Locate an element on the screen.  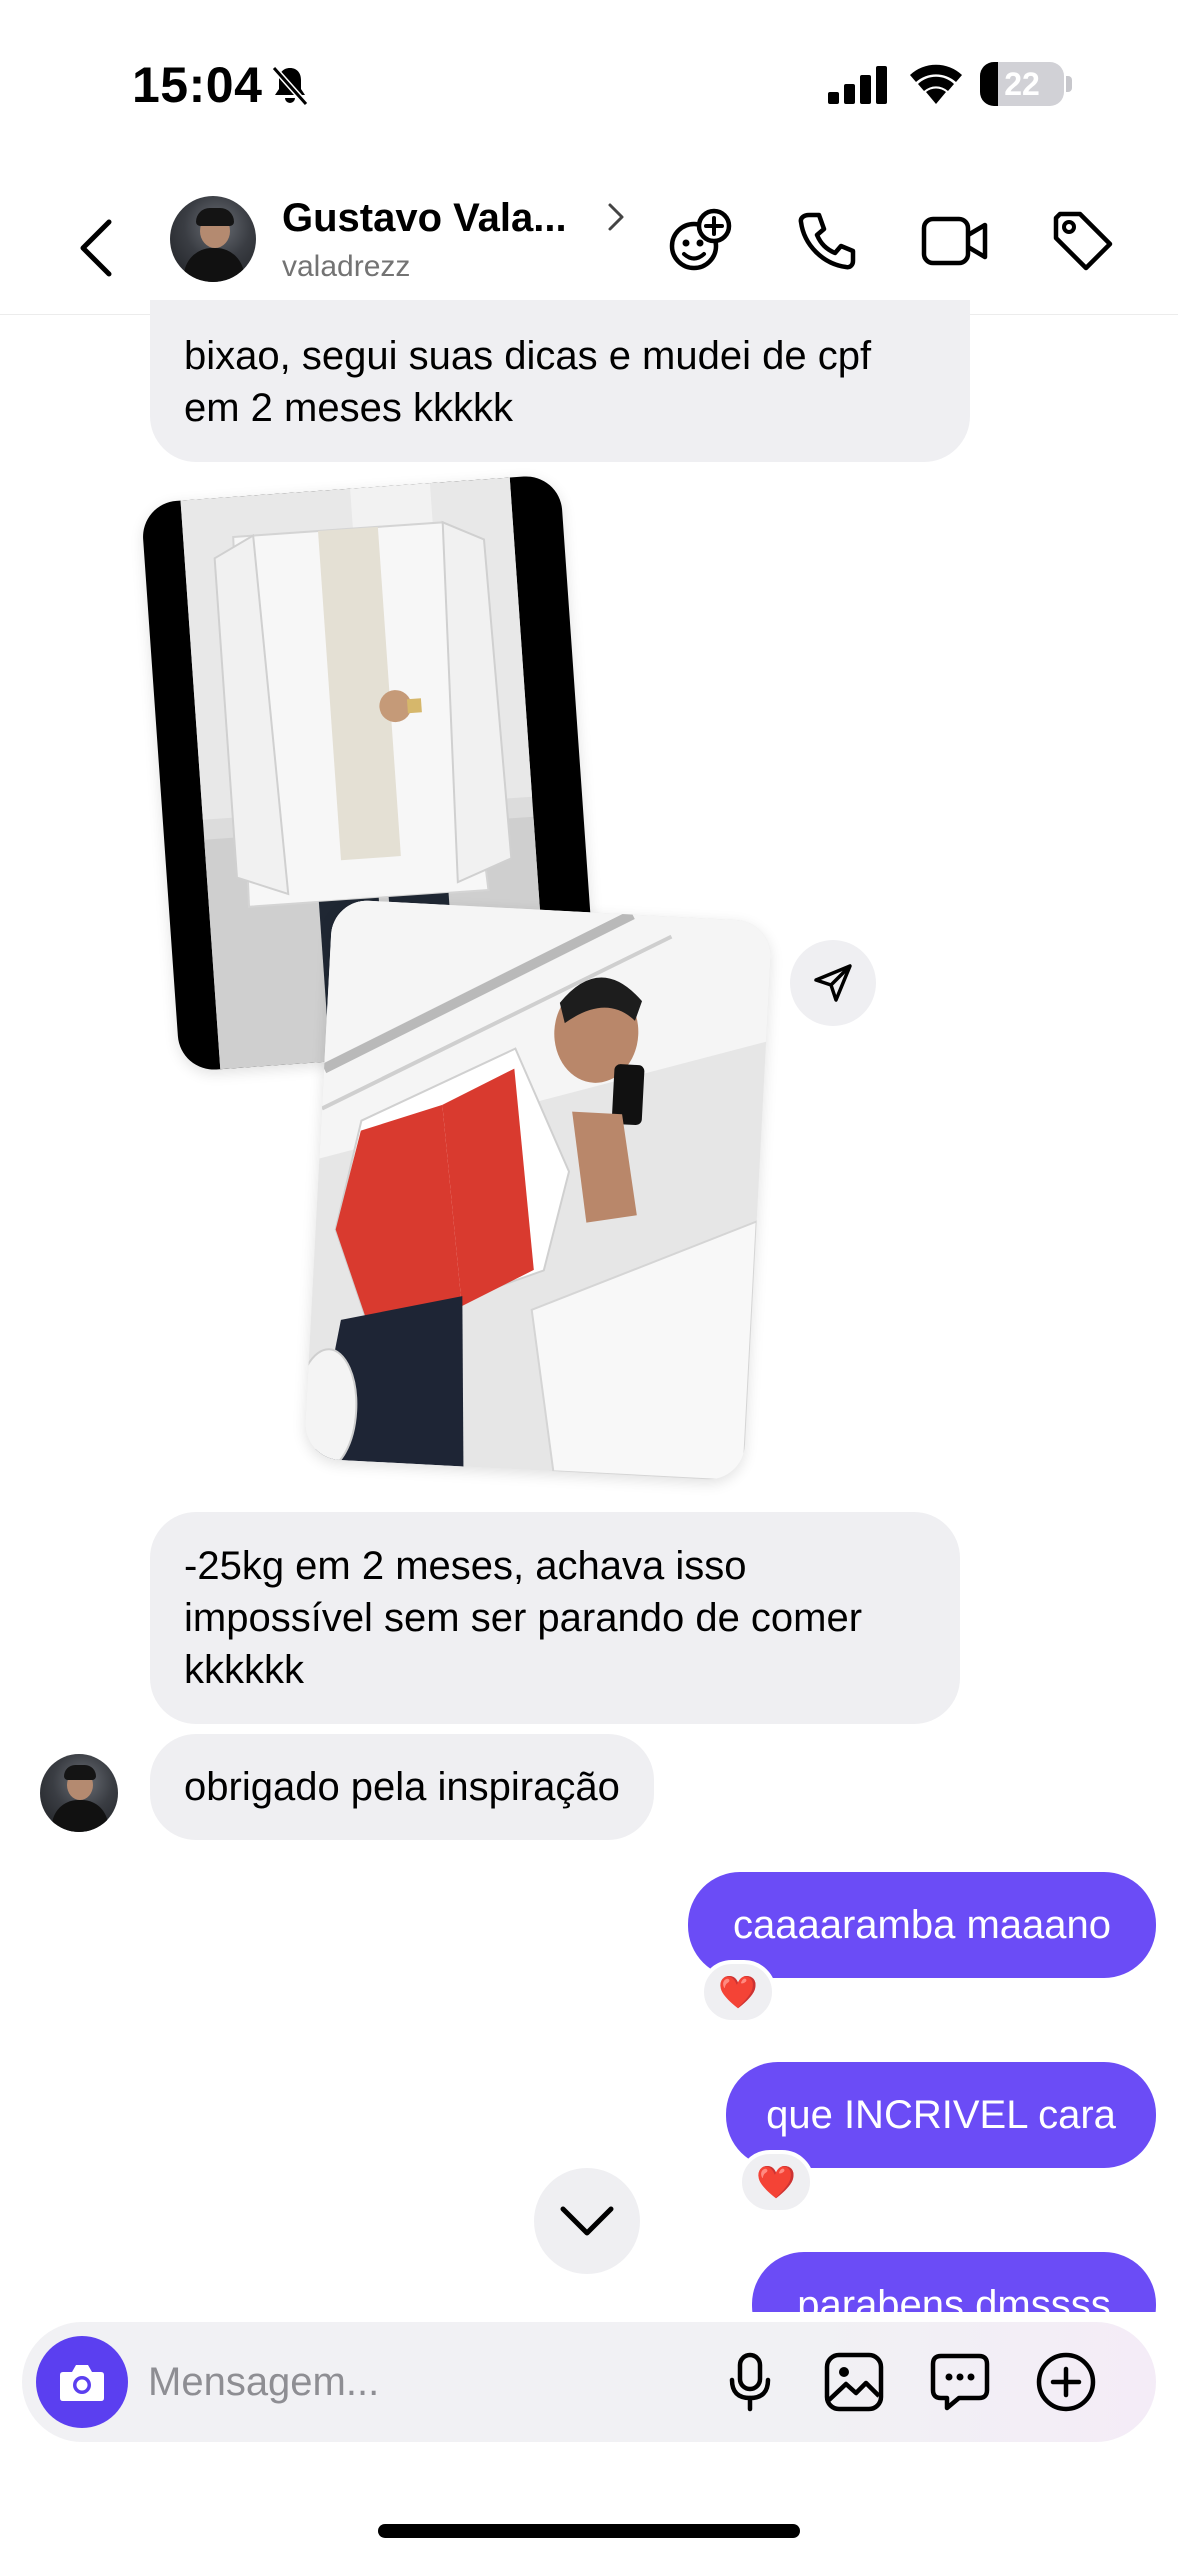
chevron-down-icon is located at coordinates (587, 2221).